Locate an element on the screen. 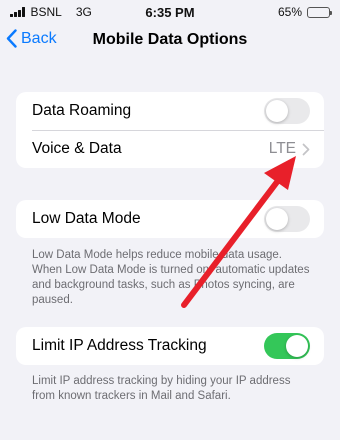 This screenshot has height=440, width=340. data-roaming-toggle is located at coordinates (287, 111).